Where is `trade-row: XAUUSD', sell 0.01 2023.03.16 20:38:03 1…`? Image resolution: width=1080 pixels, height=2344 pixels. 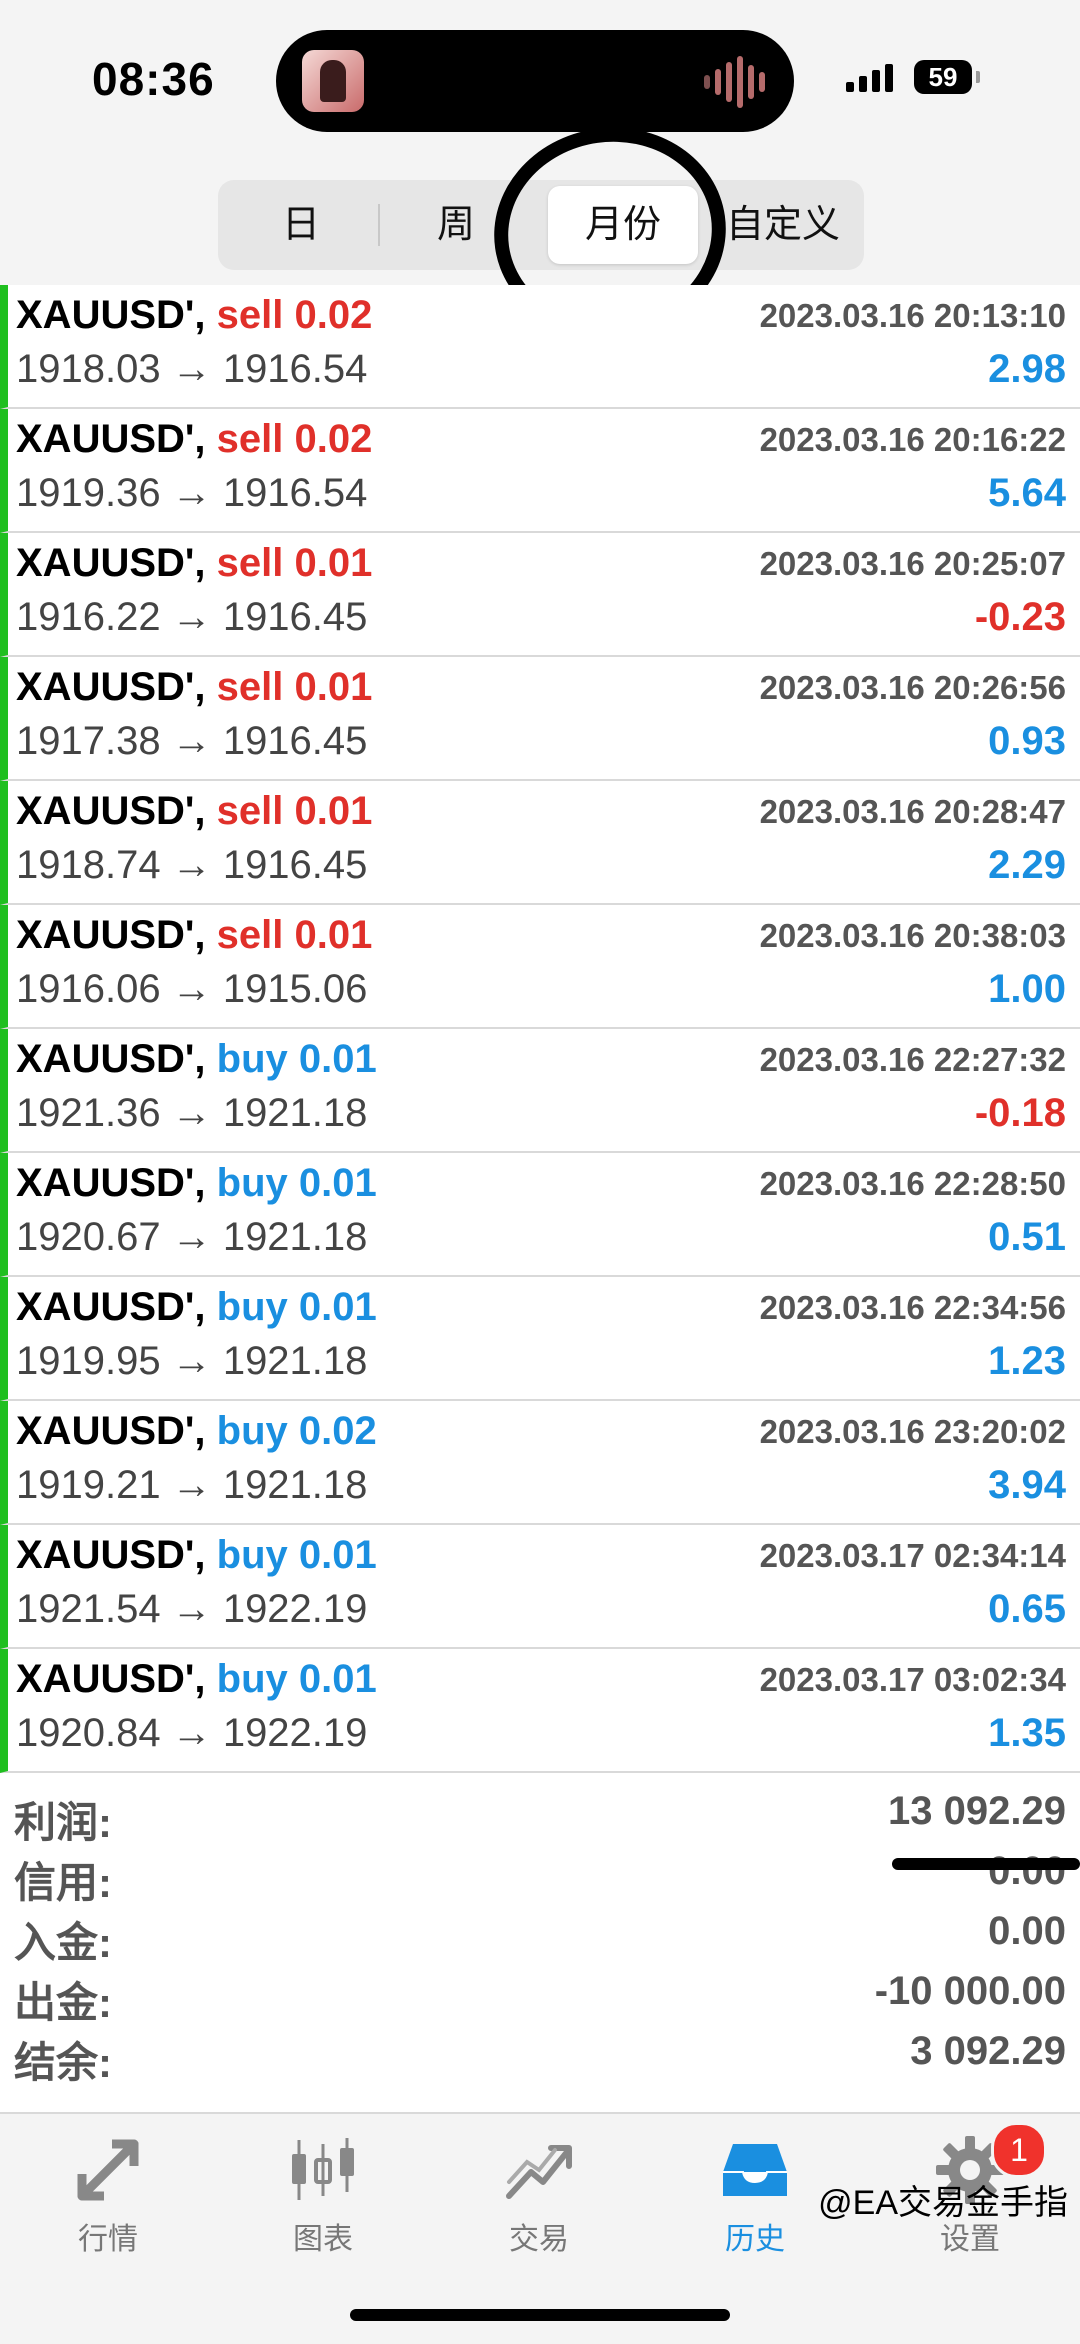
trade-row: XAUUSD', sell 0.01 2023.03.16 20:38:03 1… is located at coordinates (540, 967).